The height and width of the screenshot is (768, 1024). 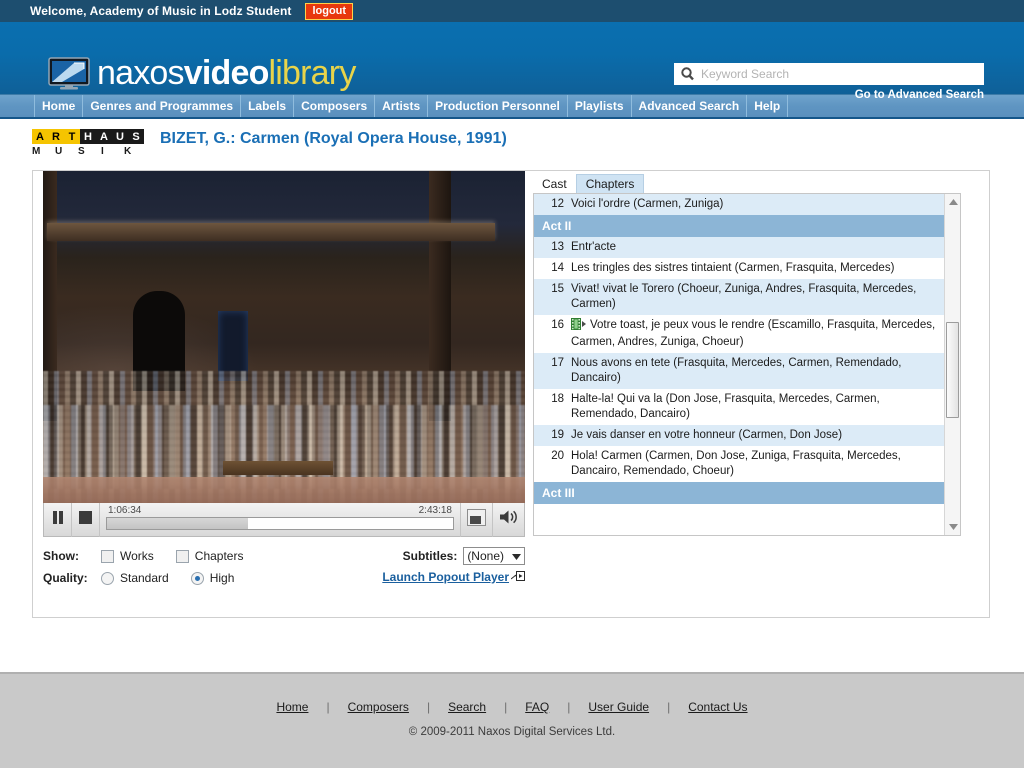 I want to click on scroll-thumb, so click(x=952, y=370).